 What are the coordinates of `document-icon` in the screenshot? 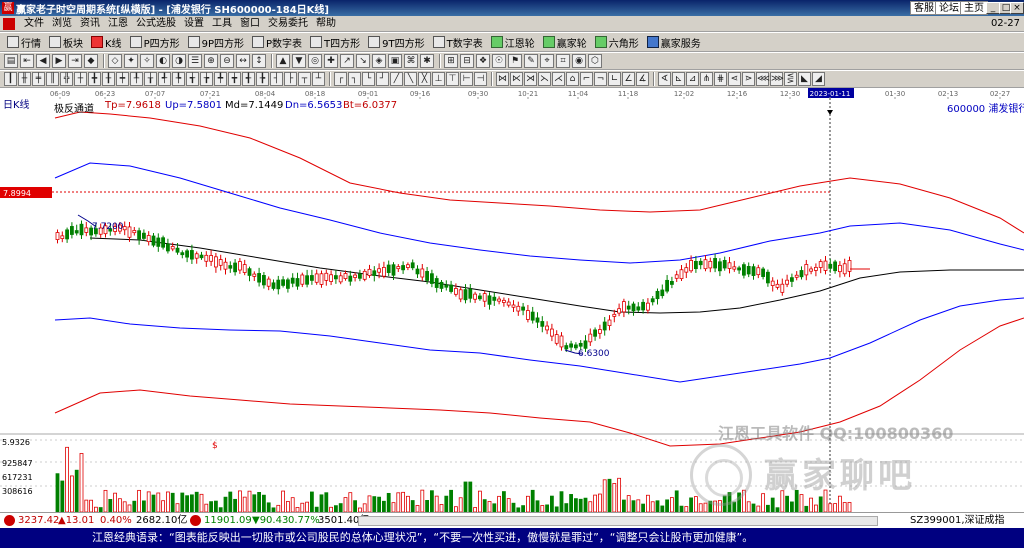 It's located at (9, 24).